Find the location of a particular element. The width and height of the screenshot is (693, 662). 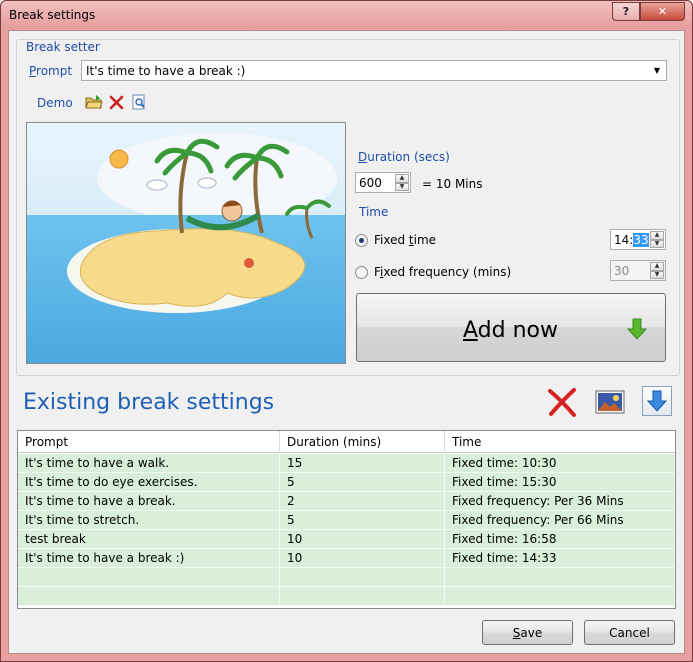

fixed-time-stepper: 14: 33 ▲ ▼ is located at coordinates (638, 239).